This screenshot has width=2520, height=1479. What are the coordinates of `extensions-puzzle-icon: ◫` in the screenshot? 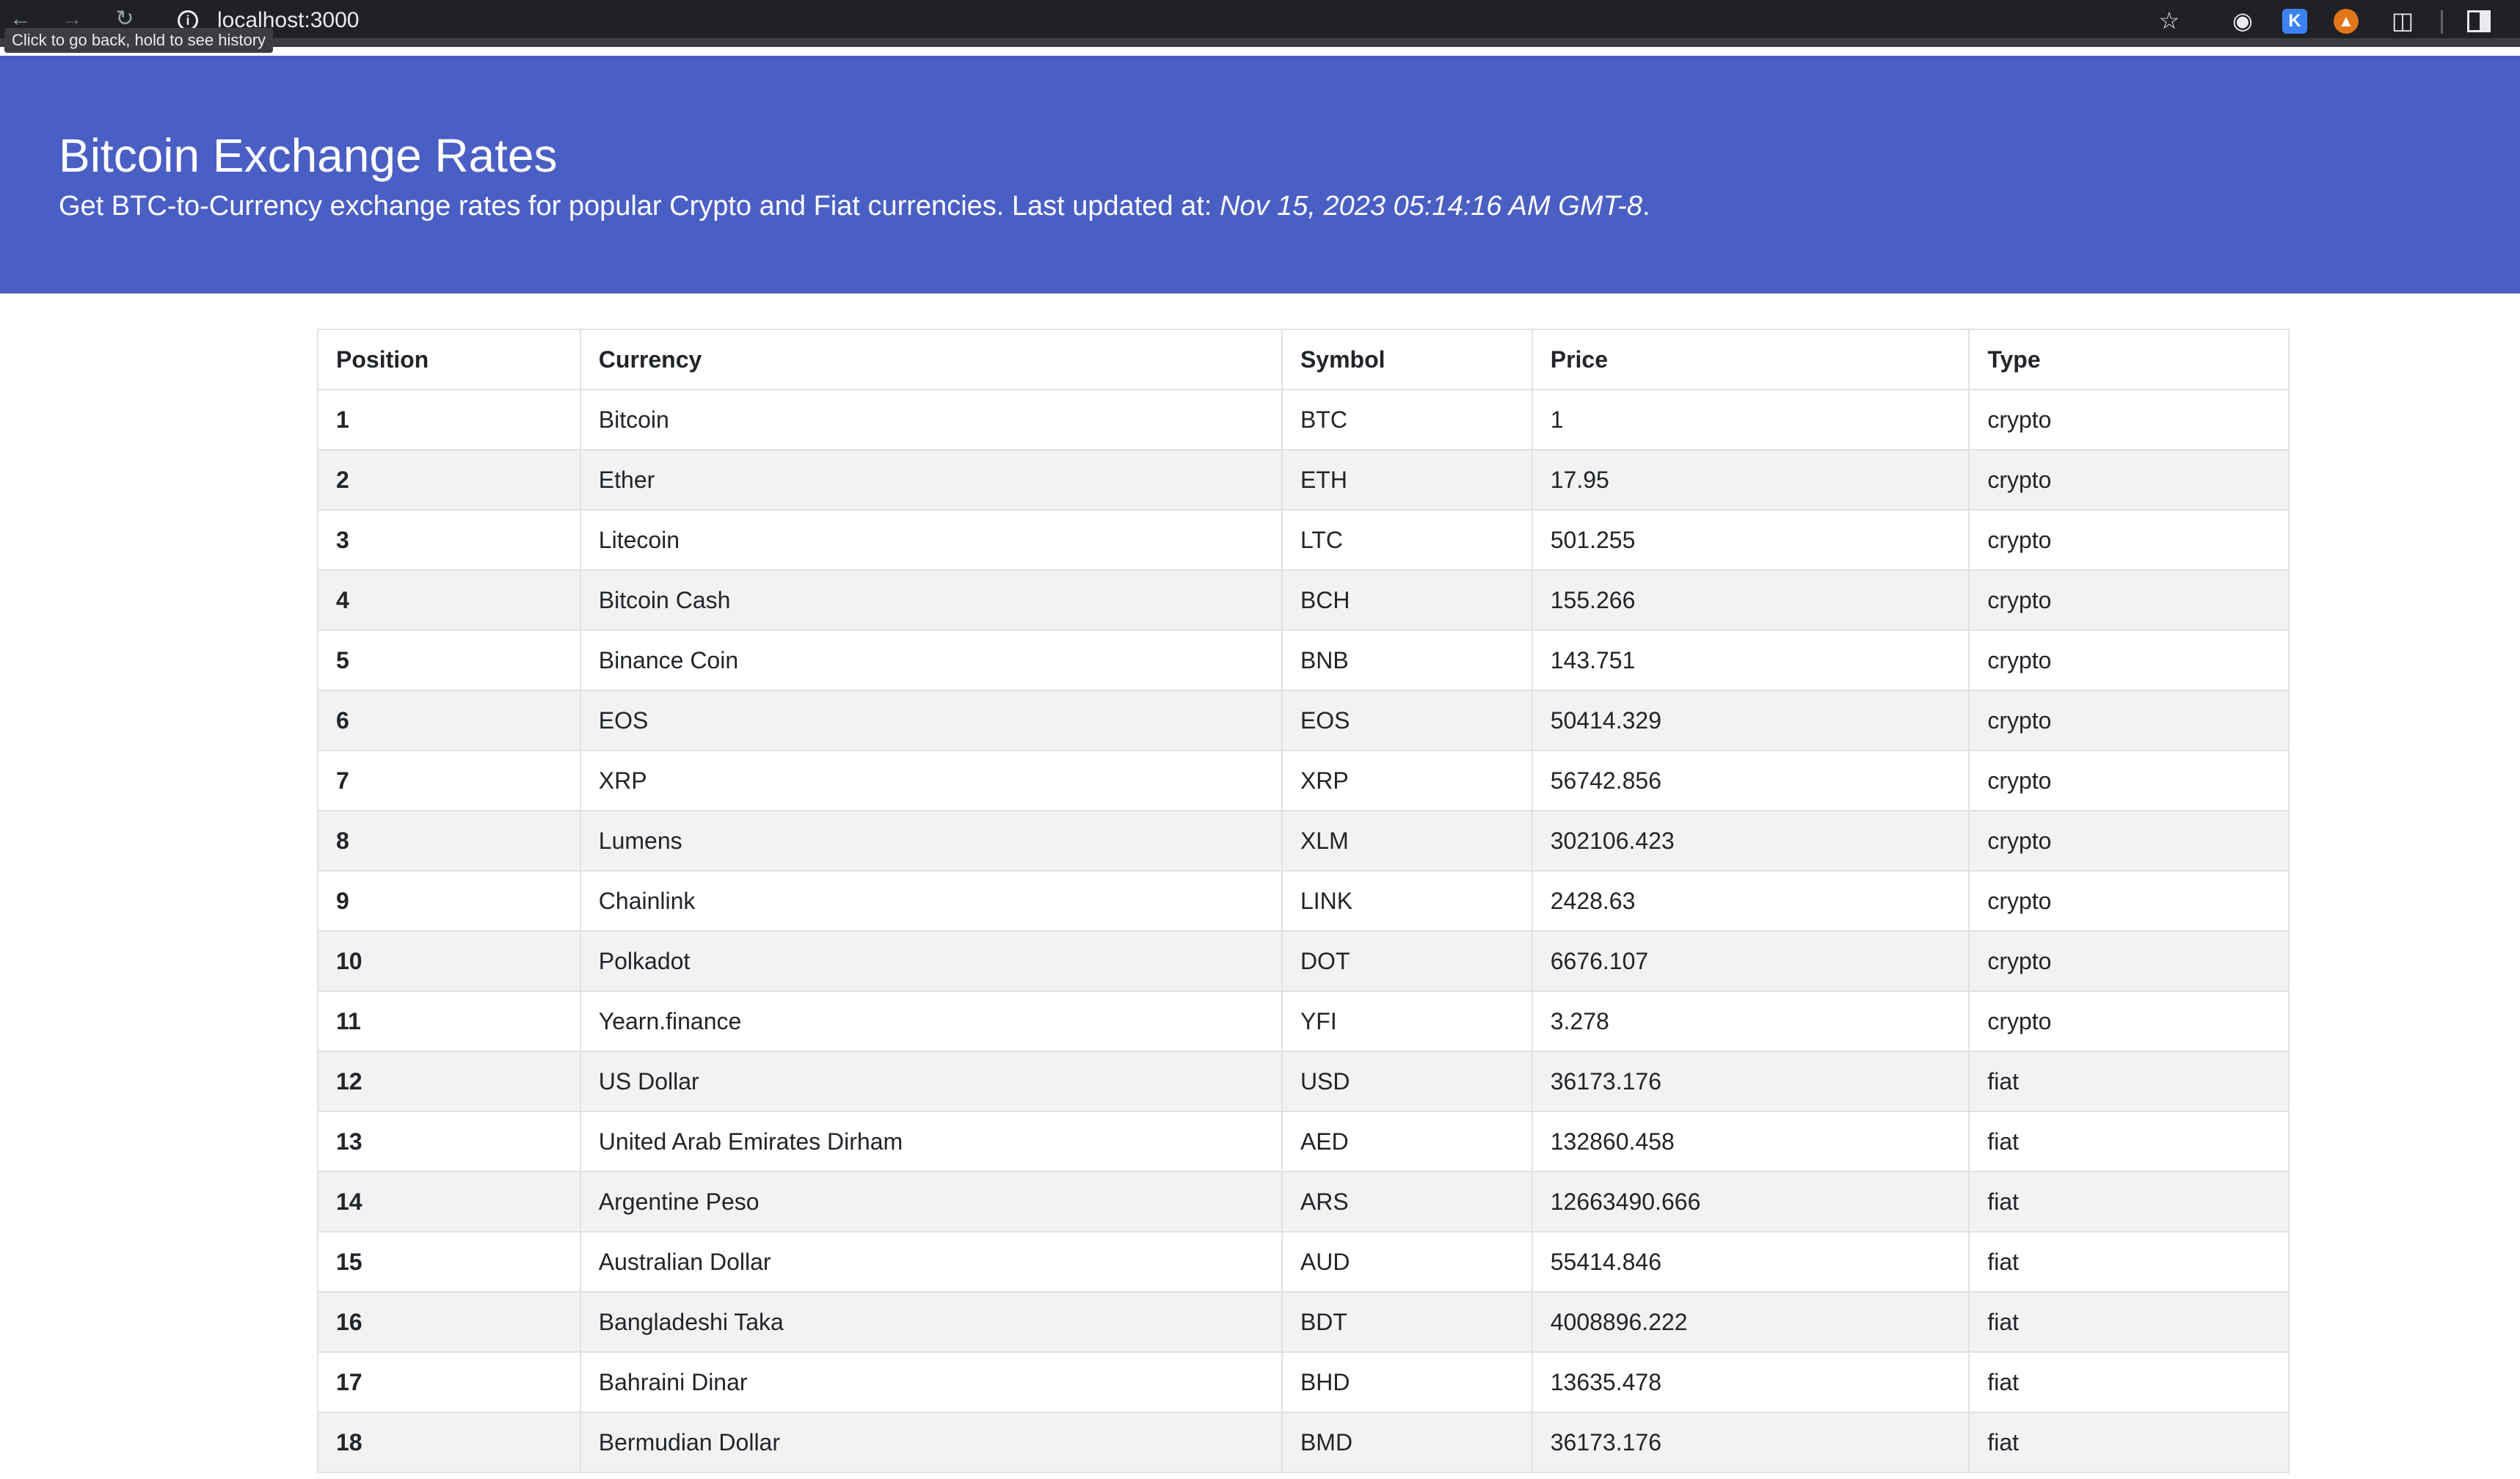 It's located at (2402, 20).